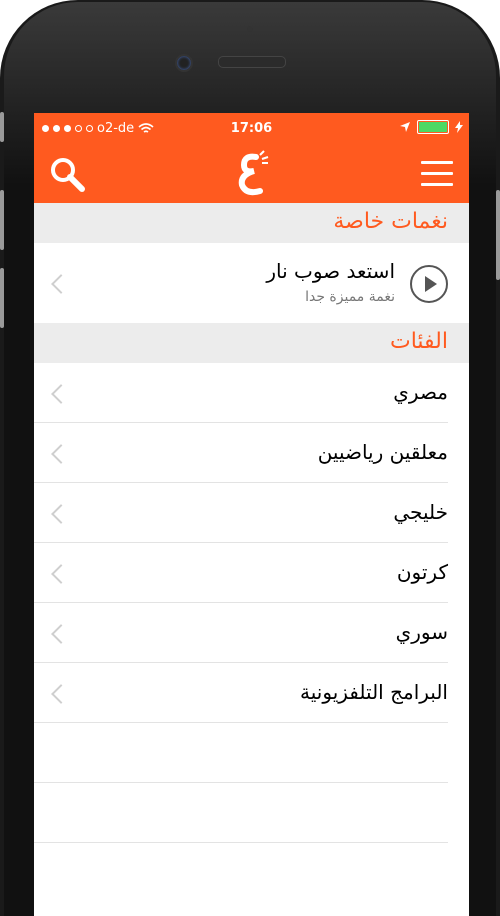  What do you see at coordinates (374, 692) in the screenshot?
I see `category-label: البرامج التلفزيونية` at bounding box center [374, 692].